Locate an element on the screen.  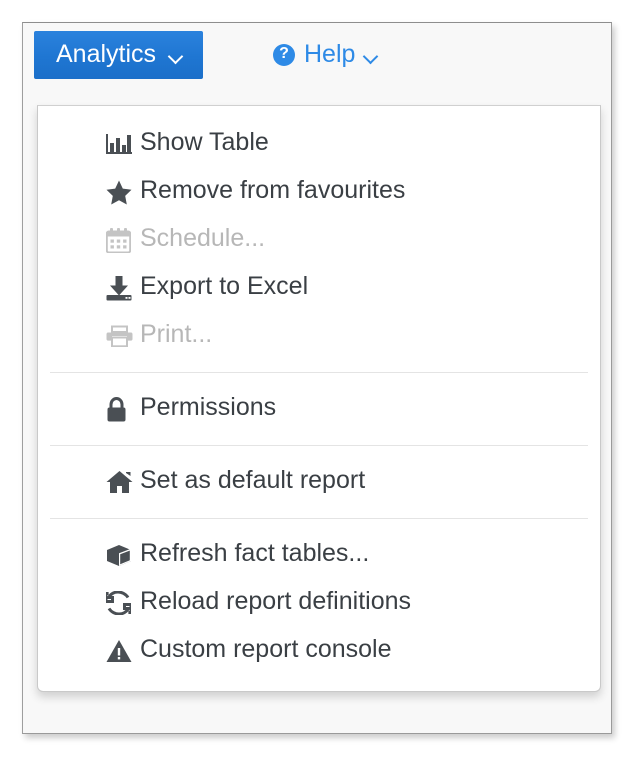
menu-item-custom-report-console: Custom report console is located at coordinates (319, 651).